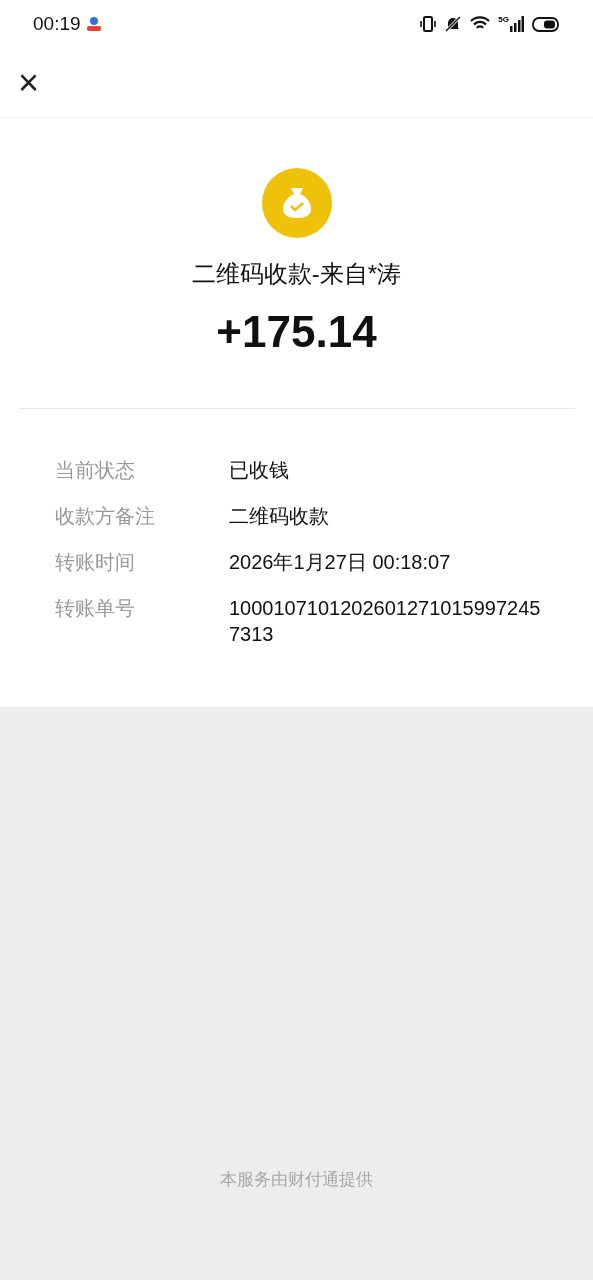 The image size is (593, 1280). Describe the element at coordinates (453, 24) in the screenshot. I see `bell-muted-icon` at that location.